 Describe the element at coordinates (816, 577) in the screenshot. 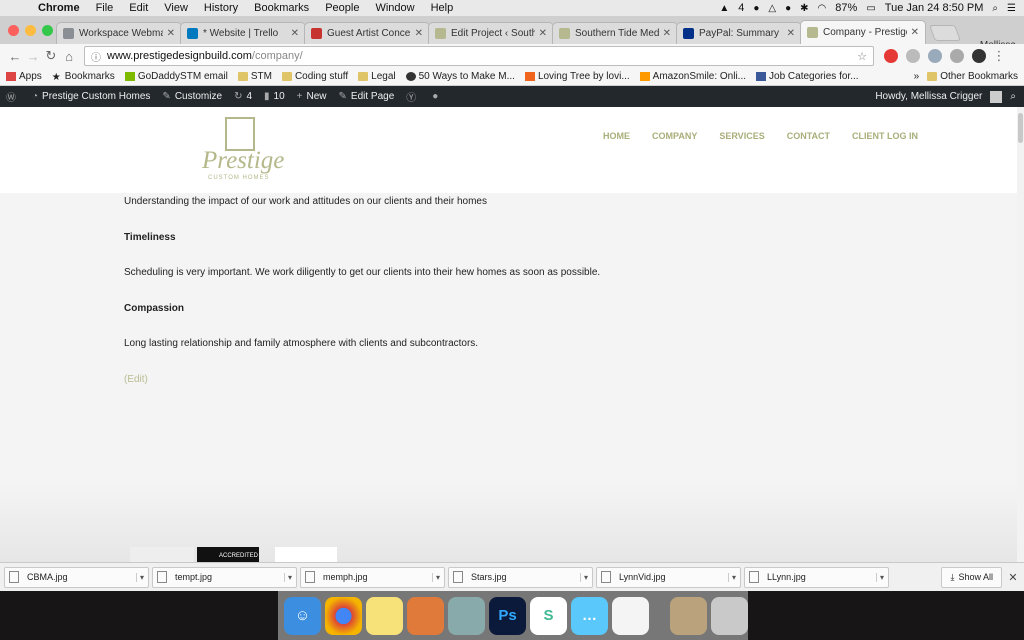

I see `download-item: LLynn.jpg ▾` at that location.